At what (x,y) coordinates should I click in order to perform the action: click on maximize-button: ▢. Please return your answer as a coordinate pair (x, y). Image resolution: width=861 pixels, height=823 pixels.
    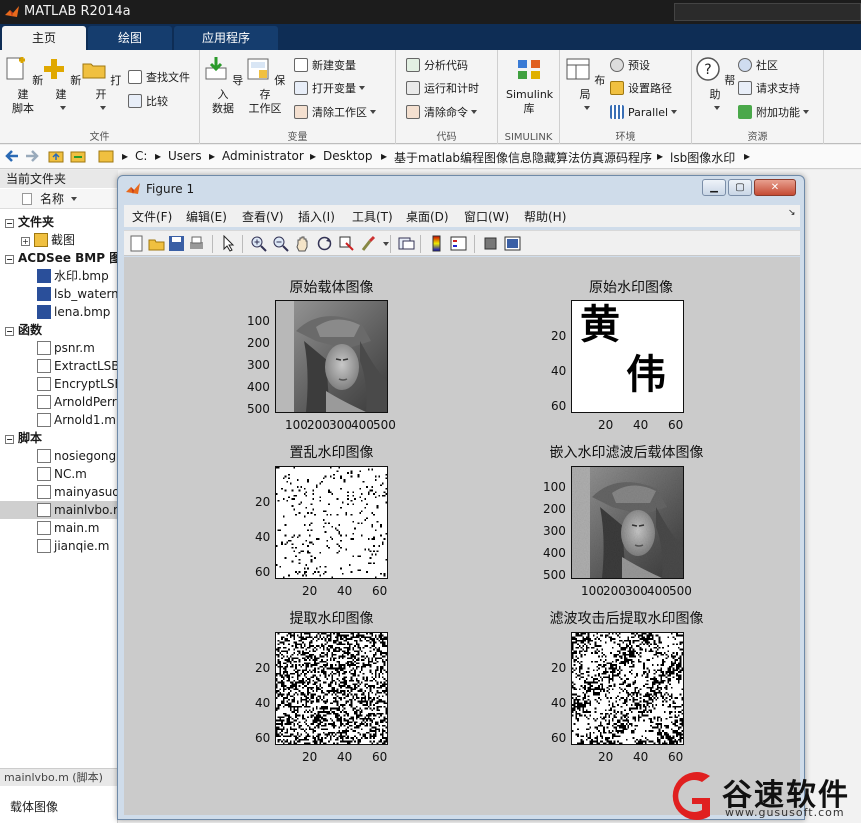
    Looking at the image, I should click on (740, 187).